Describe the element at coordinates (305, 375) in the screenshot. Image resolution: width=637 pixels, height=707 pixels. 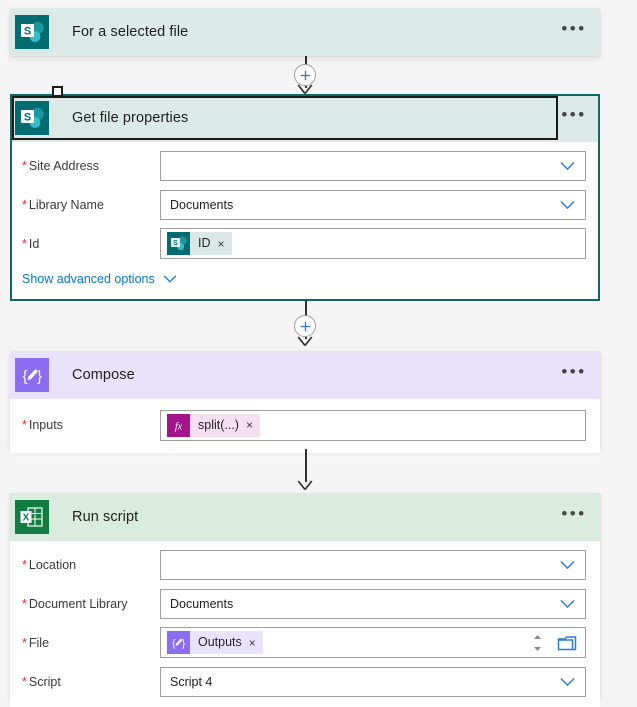
I see `card-header-compose: { } Compose •••` at that location.